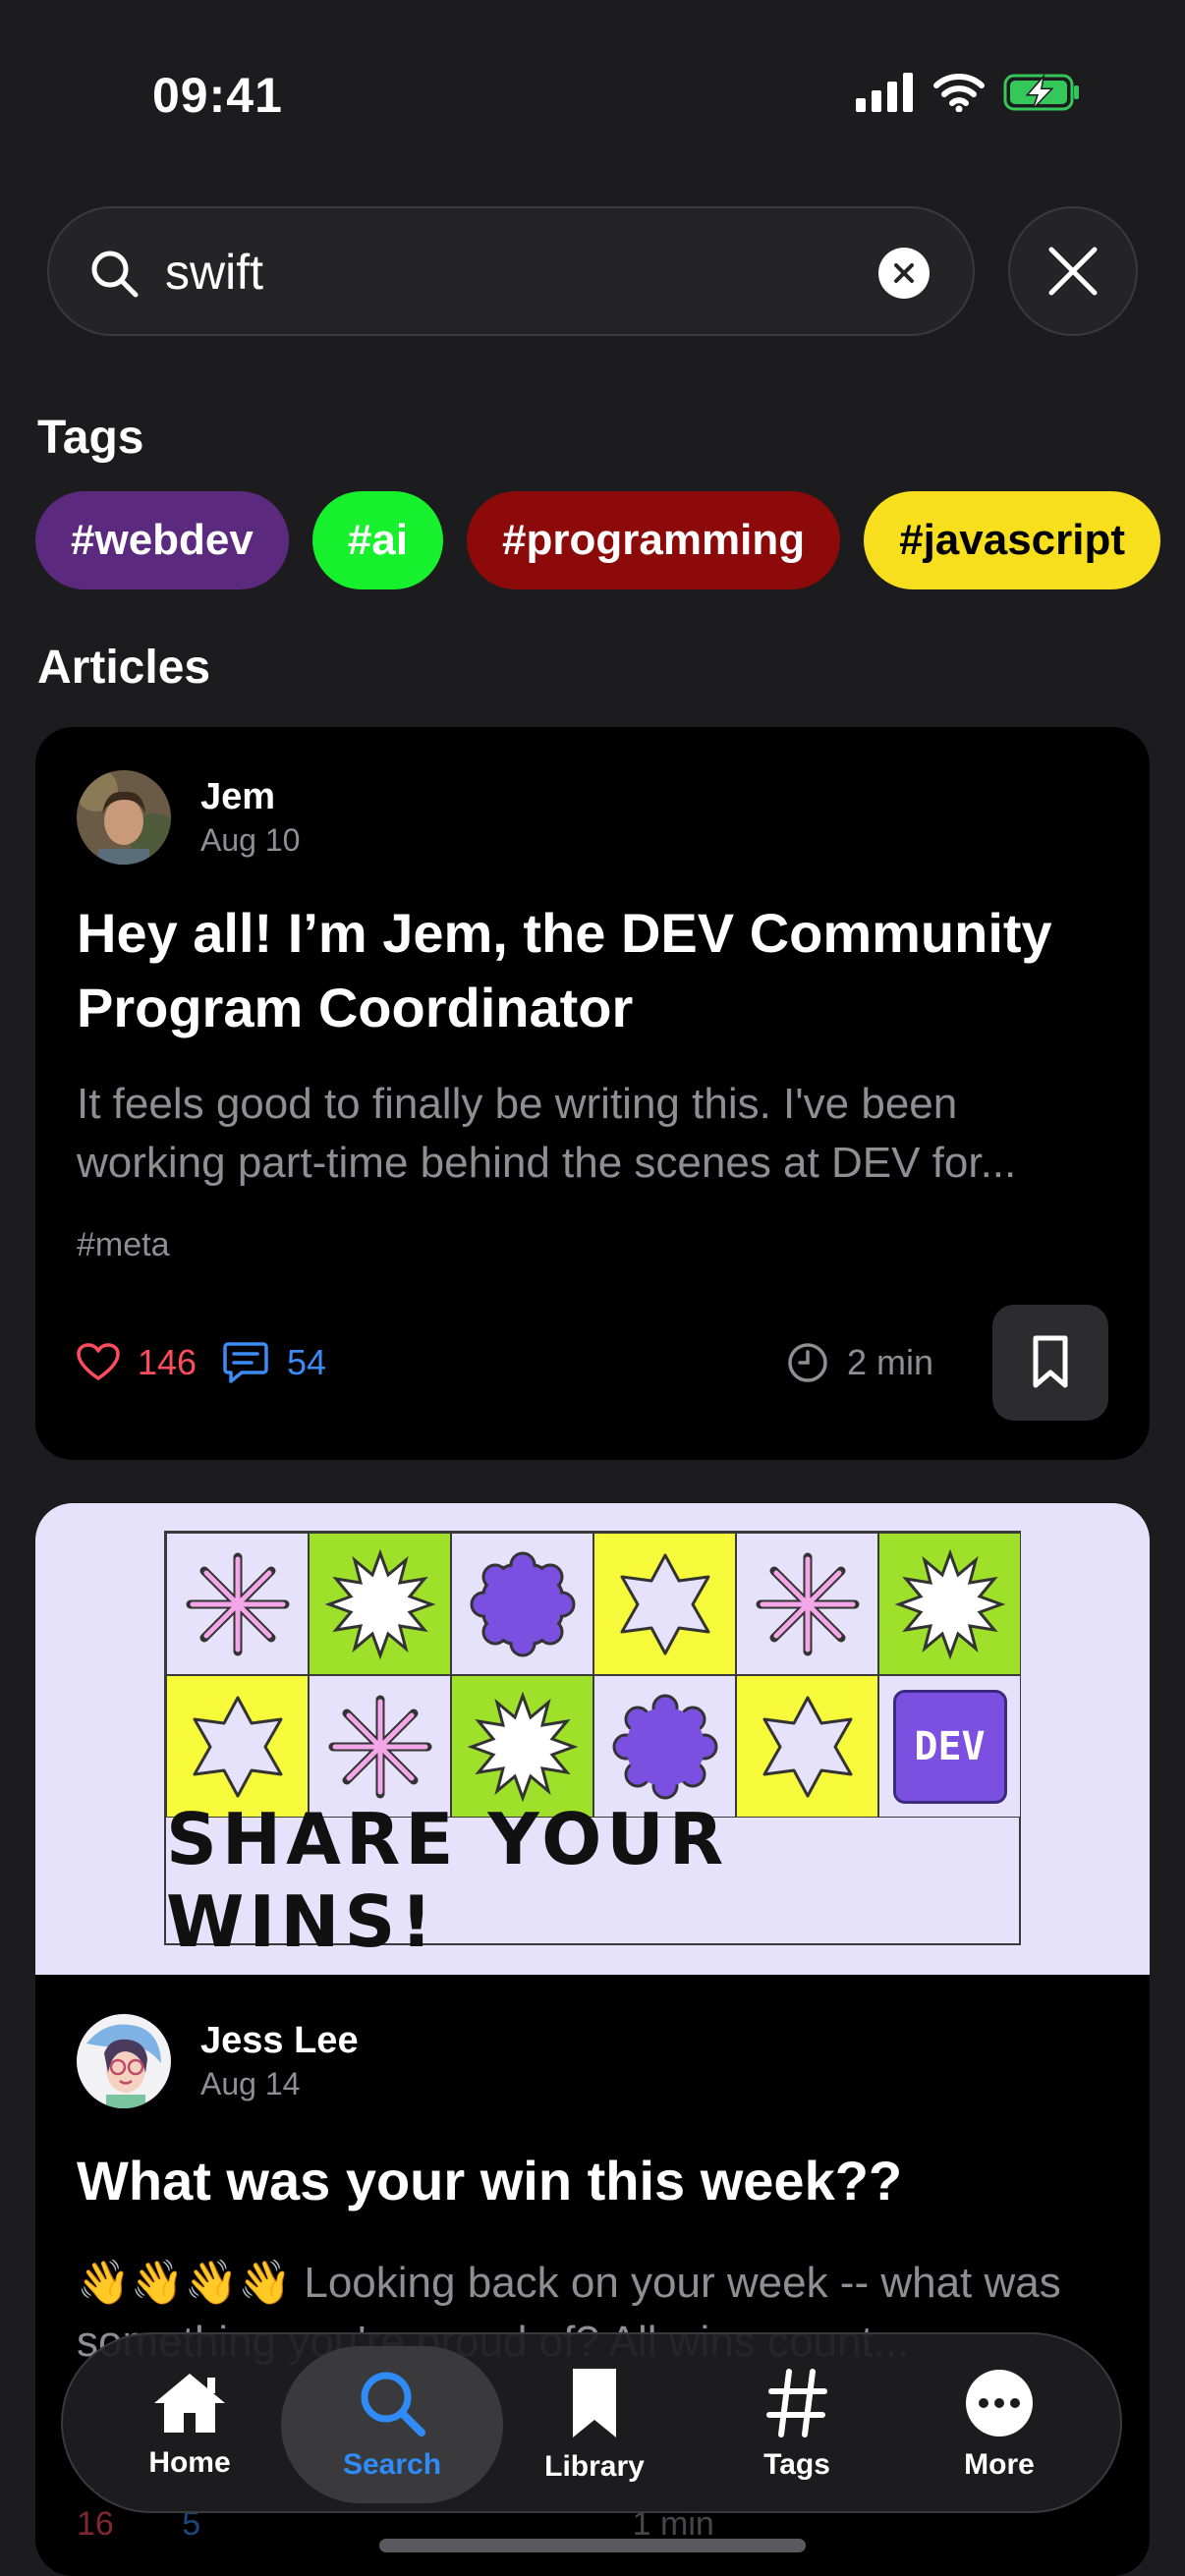  I want to click on search-query-text: swift, so click(214, 272).